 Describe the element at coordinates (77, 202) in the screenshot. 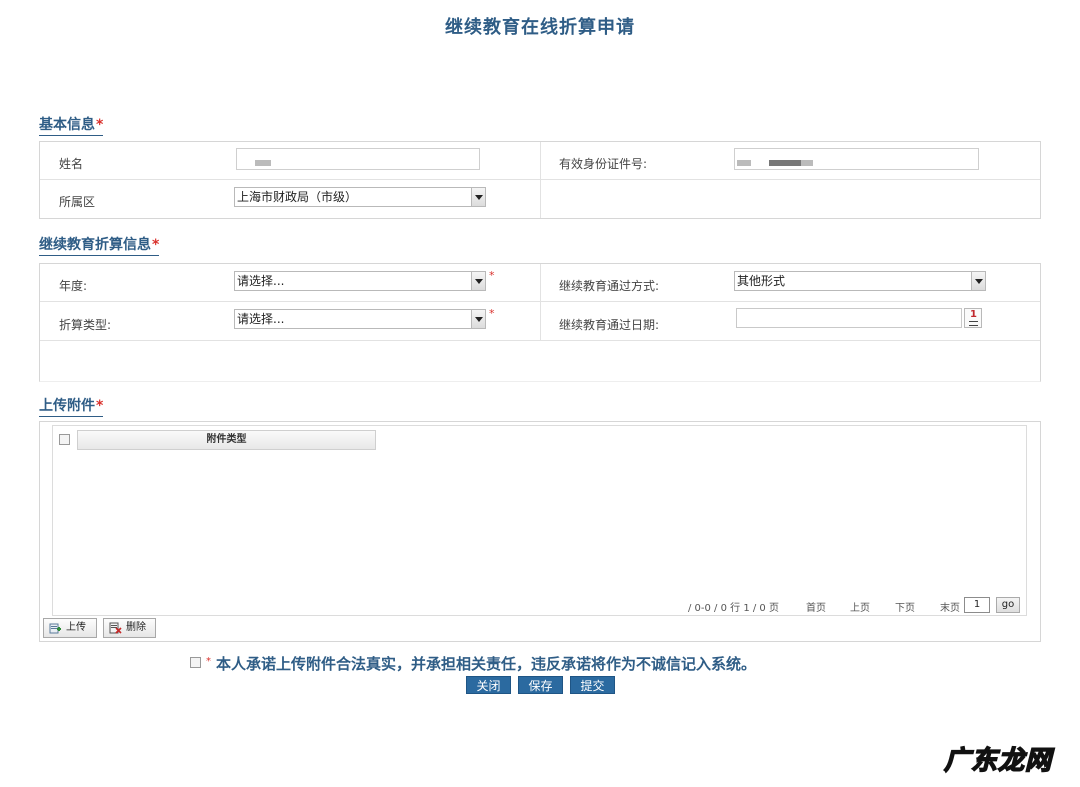

I see `district-label: 所属区` at that location.